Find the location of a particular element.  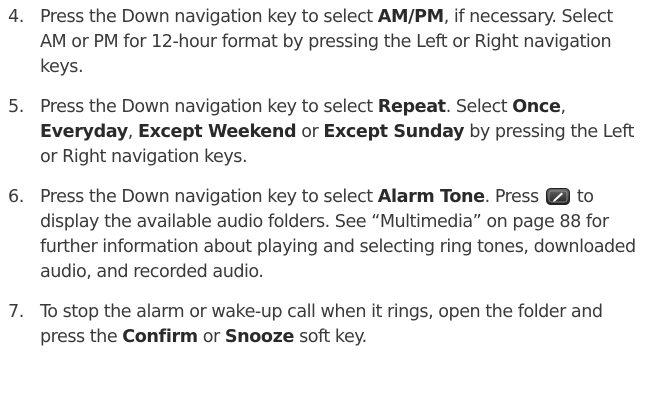

option-except-sunday: Except Sunday is located at coordinates (394, 132).